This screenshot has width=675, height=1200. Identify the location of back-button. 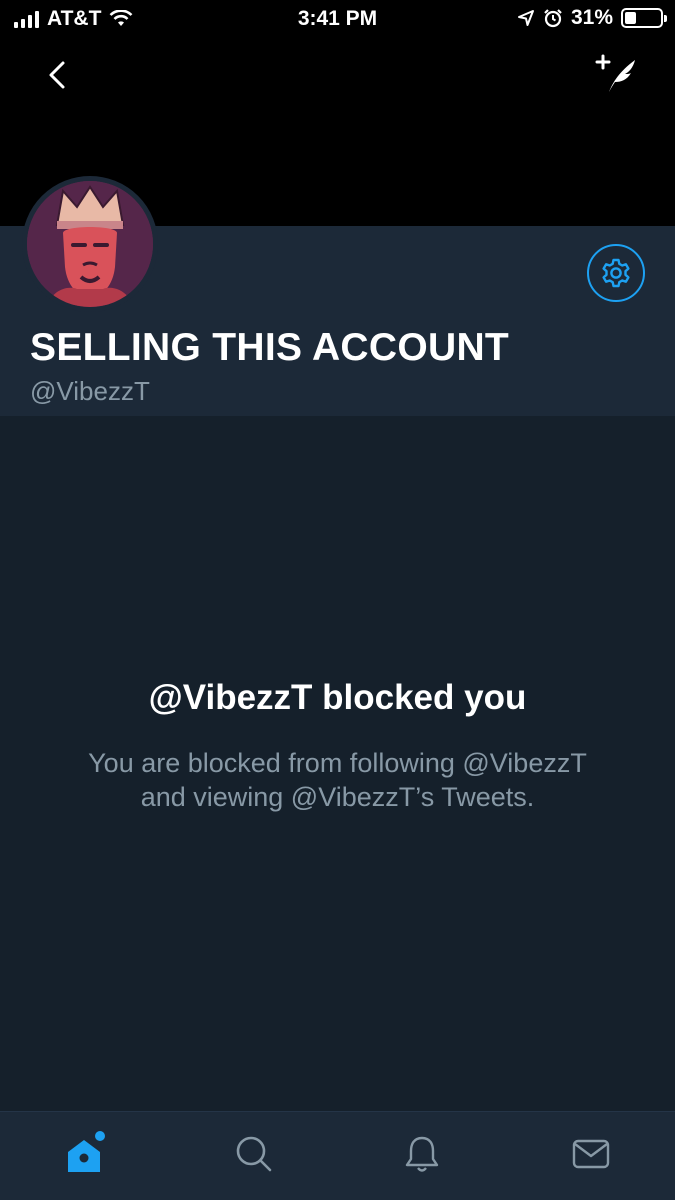
(57, 75).